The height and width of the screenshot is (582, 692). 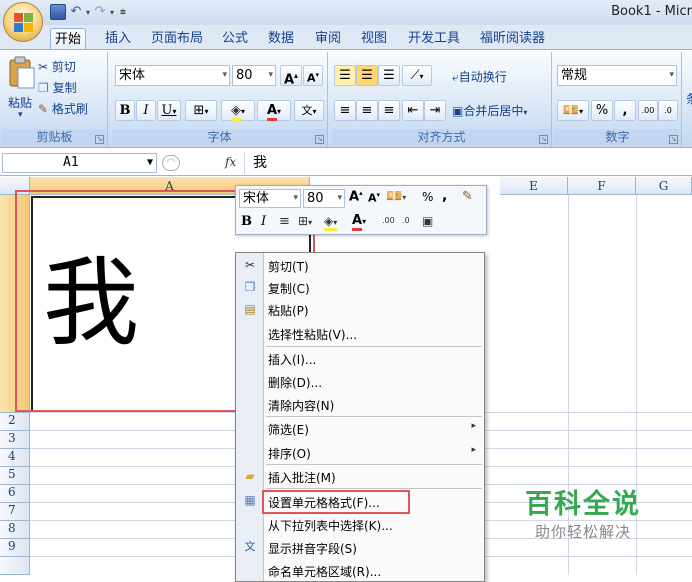 What do you see at coordinates (15, 458) in the screenshot?
I see `row-header: 4` at bounding box center [15, 458].